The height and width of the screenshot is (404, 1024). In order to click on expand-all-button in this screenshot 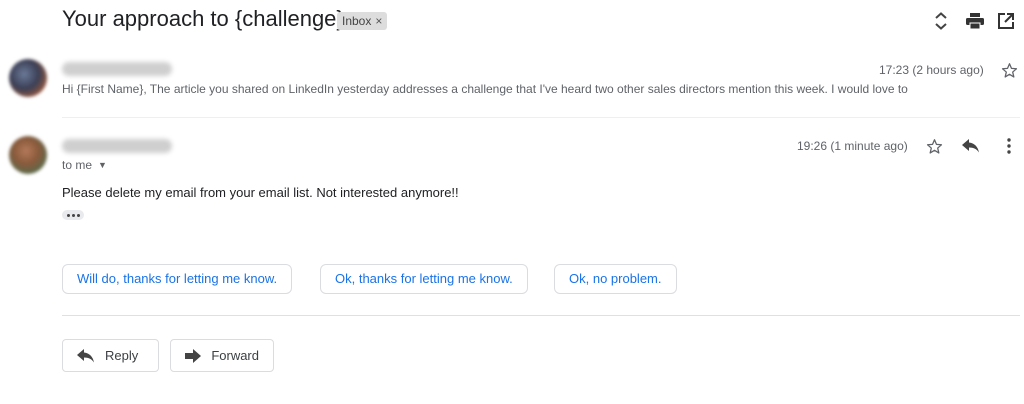, I will do `click(941, 21)`.